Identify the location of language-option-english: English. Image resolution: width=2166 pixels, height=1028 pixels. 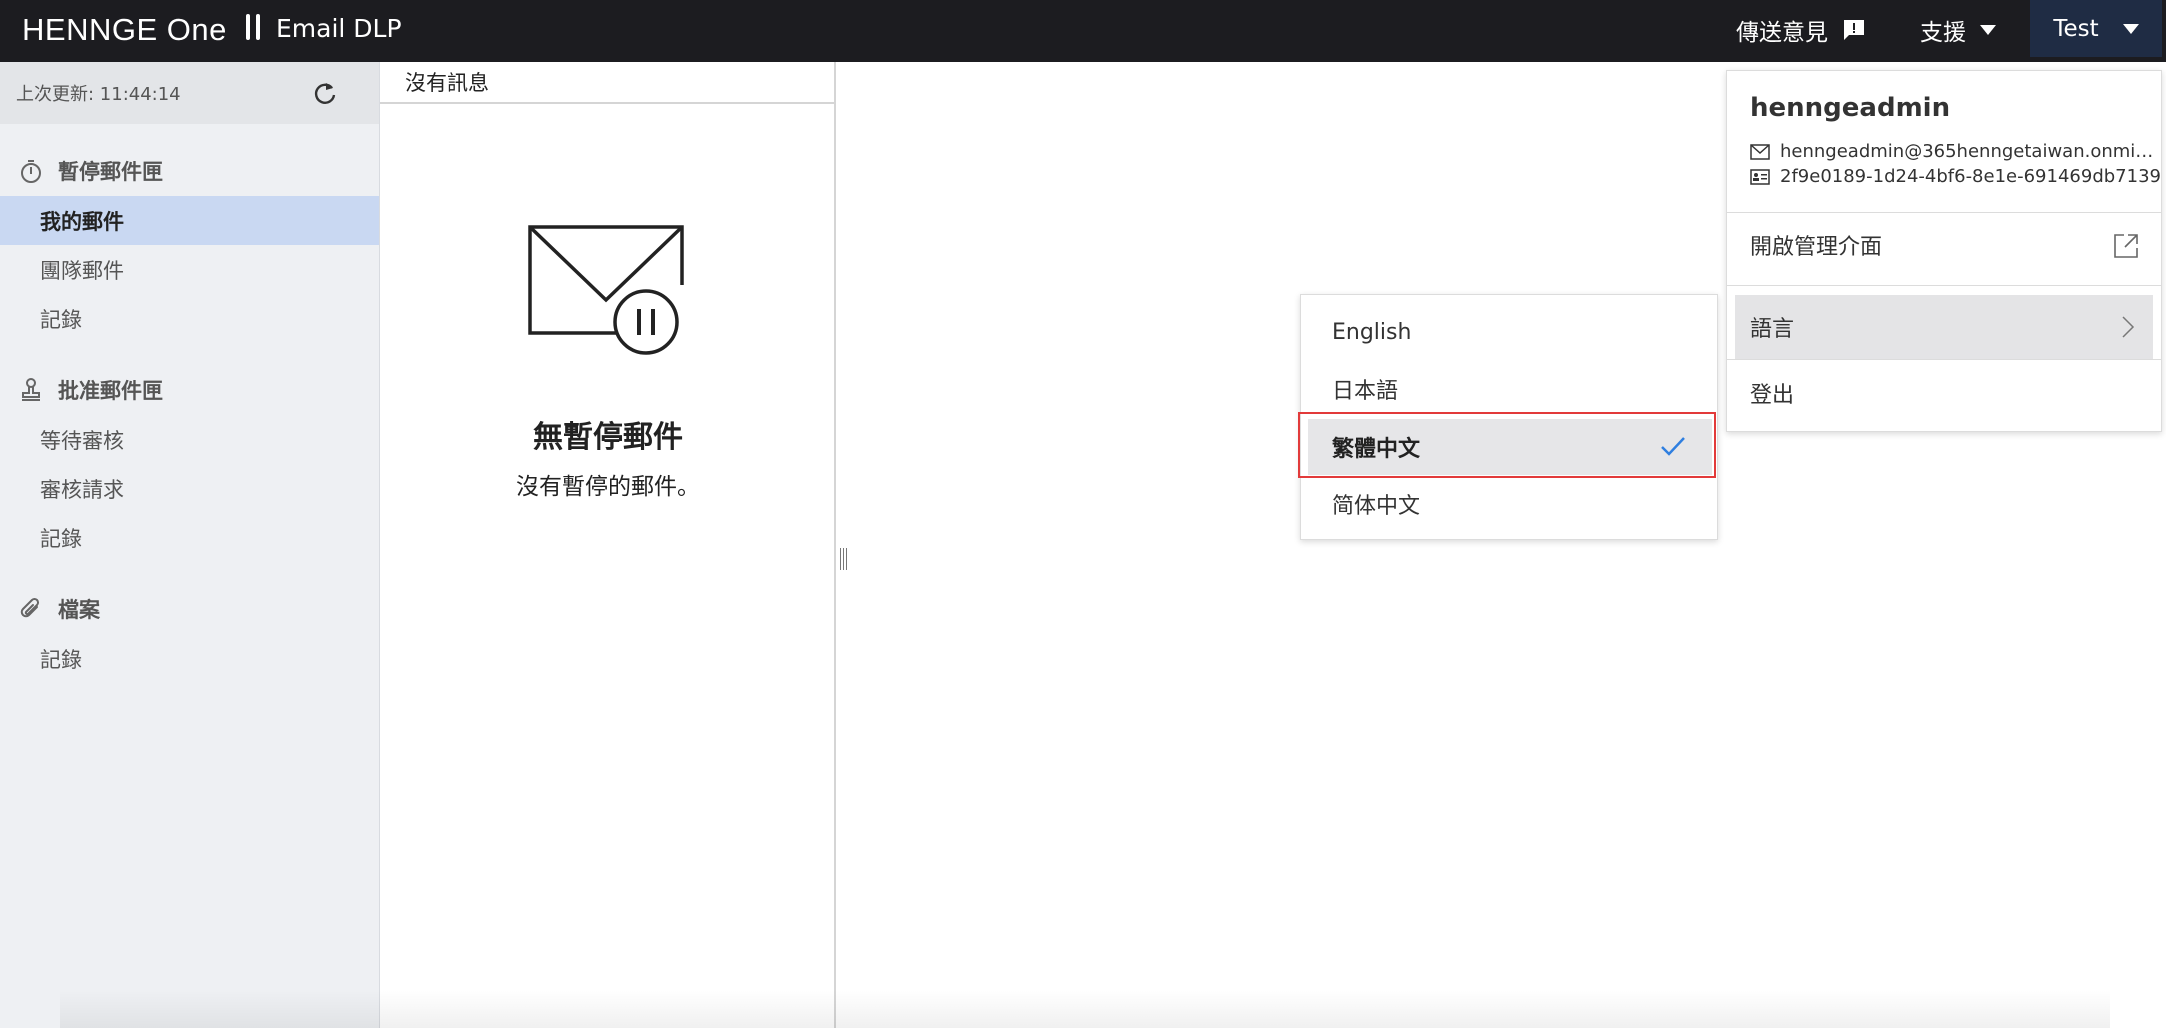
(1510, 332).